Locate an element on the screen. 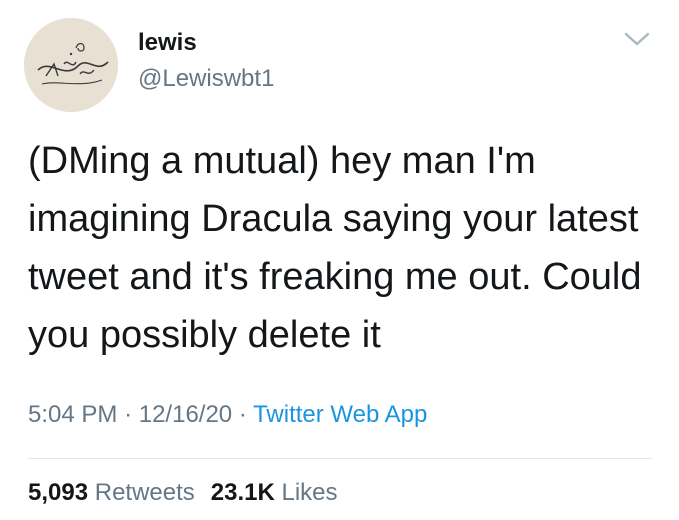 The width and height of the screenshot is (679, 520). retweets-label: Retweets is located at coordinates (144, 492).